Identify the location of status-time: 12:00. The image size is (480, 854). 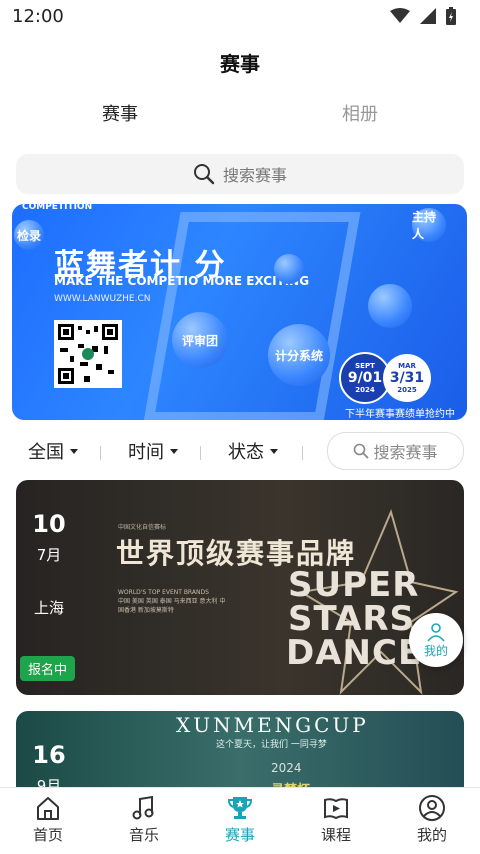
(38, 16).